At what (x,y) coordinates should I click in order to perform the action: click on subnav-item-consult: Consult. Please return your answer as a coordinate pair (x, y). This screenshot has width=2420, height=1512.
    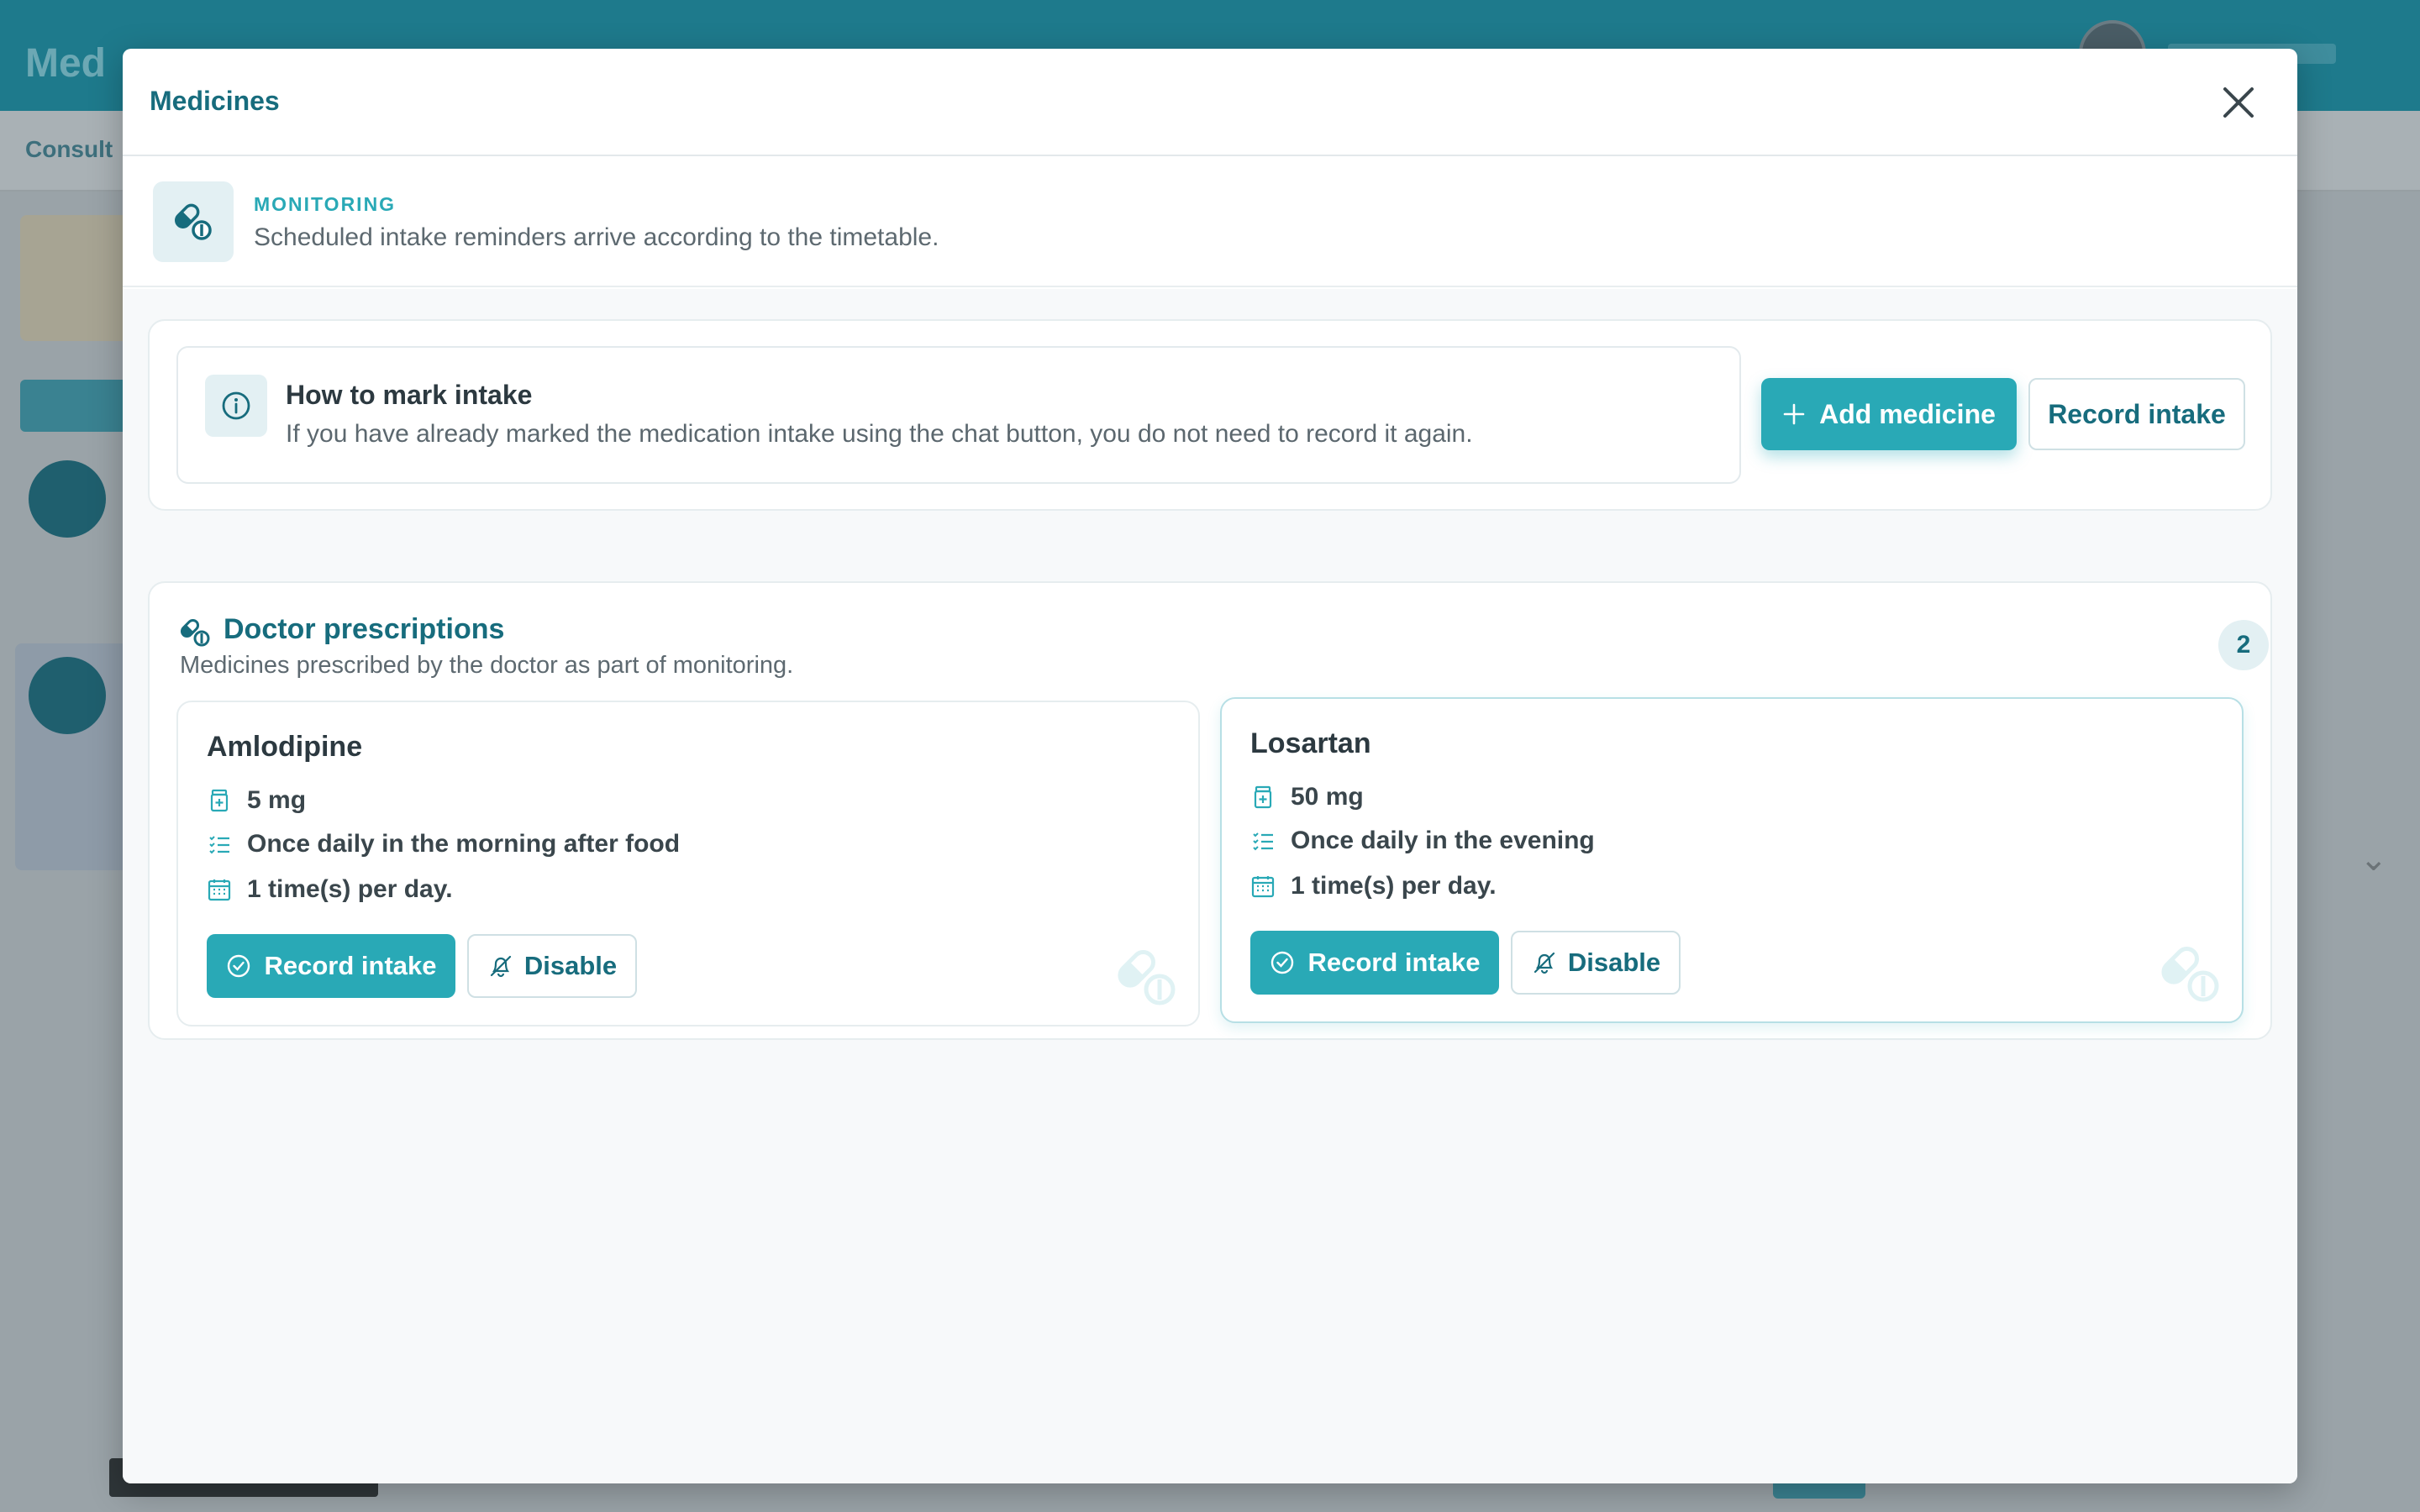
    Looking at the image, I should click on (69, 149).